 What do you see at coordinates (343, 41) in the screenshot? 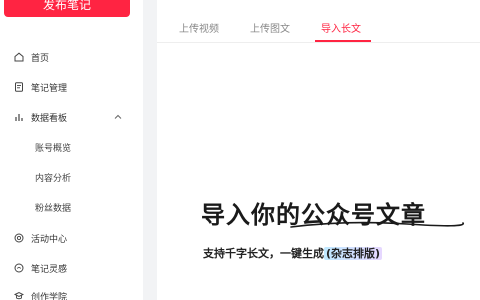
I see `active-tab-indicator` at bounding box center [343, 41].